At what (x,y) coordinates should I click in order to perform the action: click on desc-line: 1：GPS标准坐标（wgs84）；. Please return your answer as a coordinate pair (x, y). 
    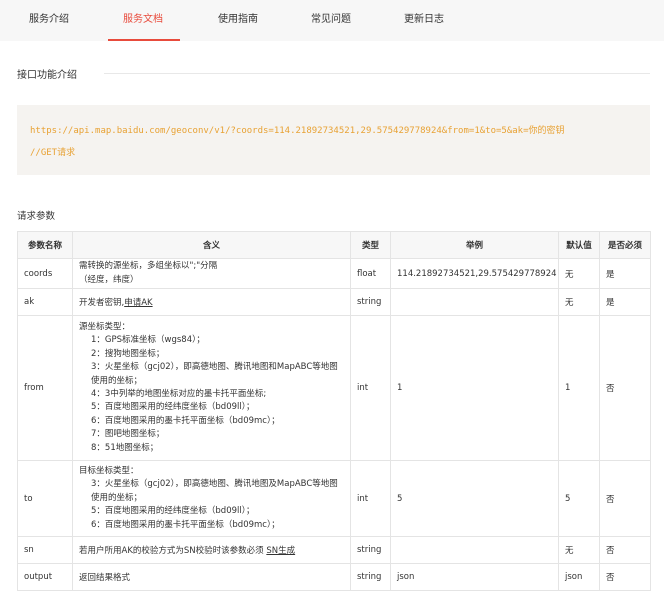
    Looking at the image, I should click on (148, 340).